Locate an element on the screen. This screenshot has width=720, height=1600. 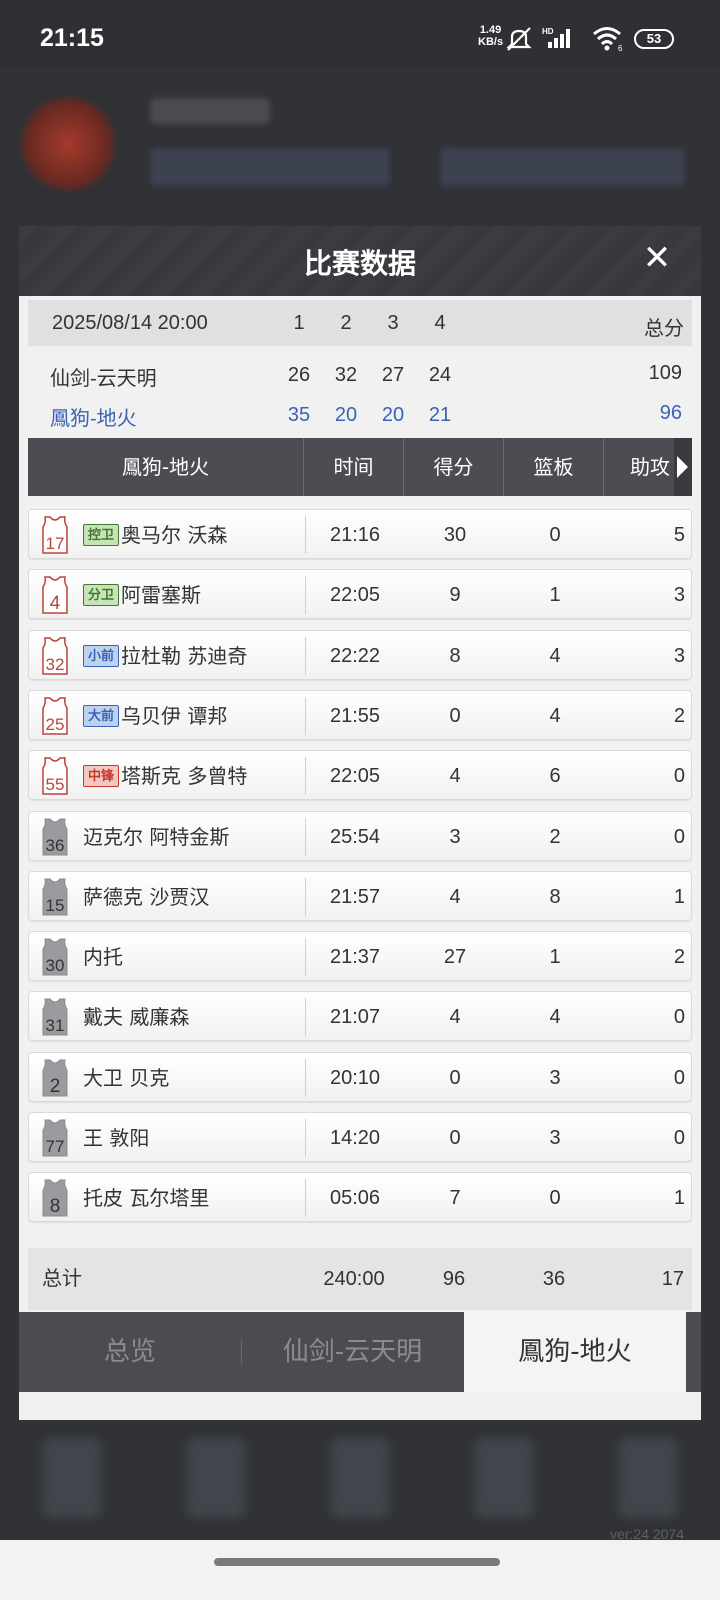
jersey-number: 2 is located at coordinates (55, 1086).